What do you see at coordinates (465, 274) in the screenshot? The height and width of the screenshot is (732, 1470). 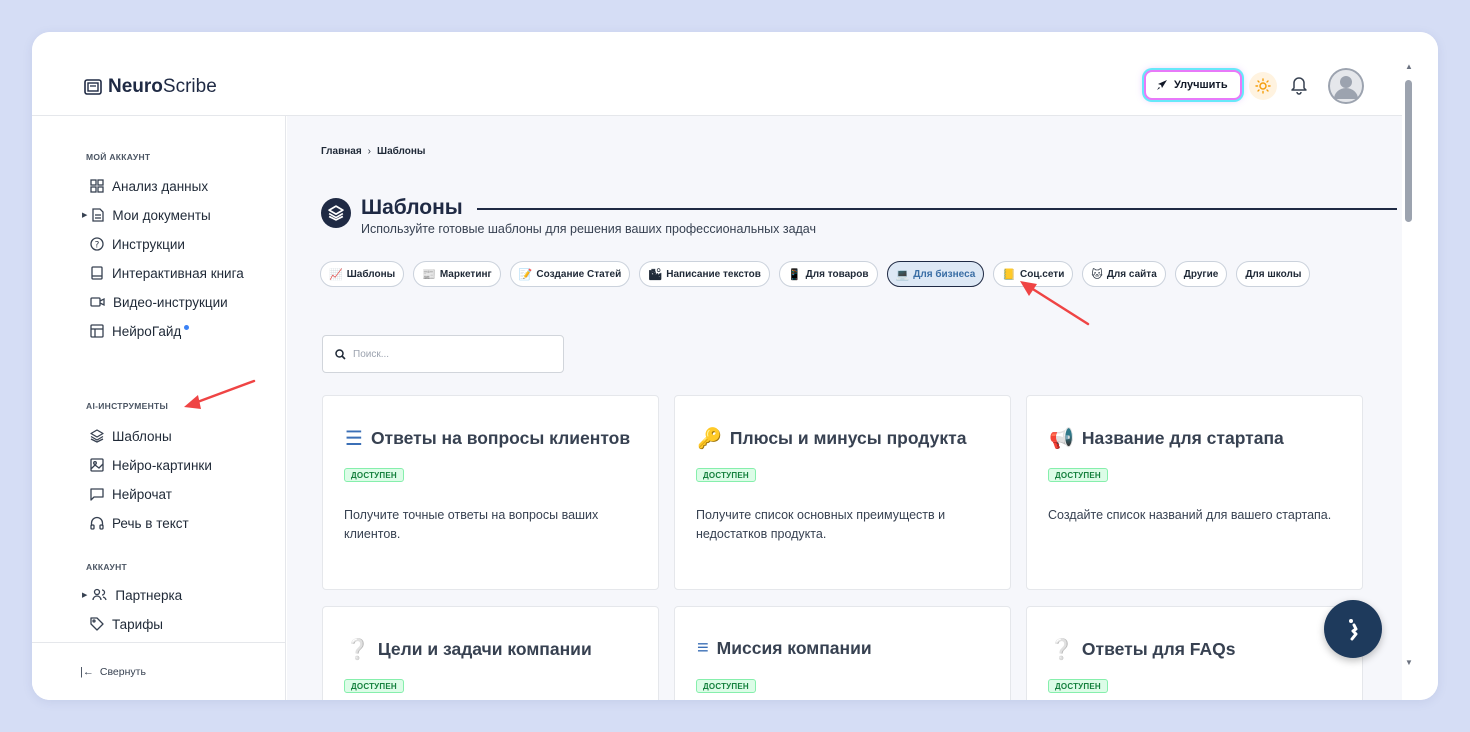 I see `chip-label: Маркетинг` at bounding box center [465, 274].